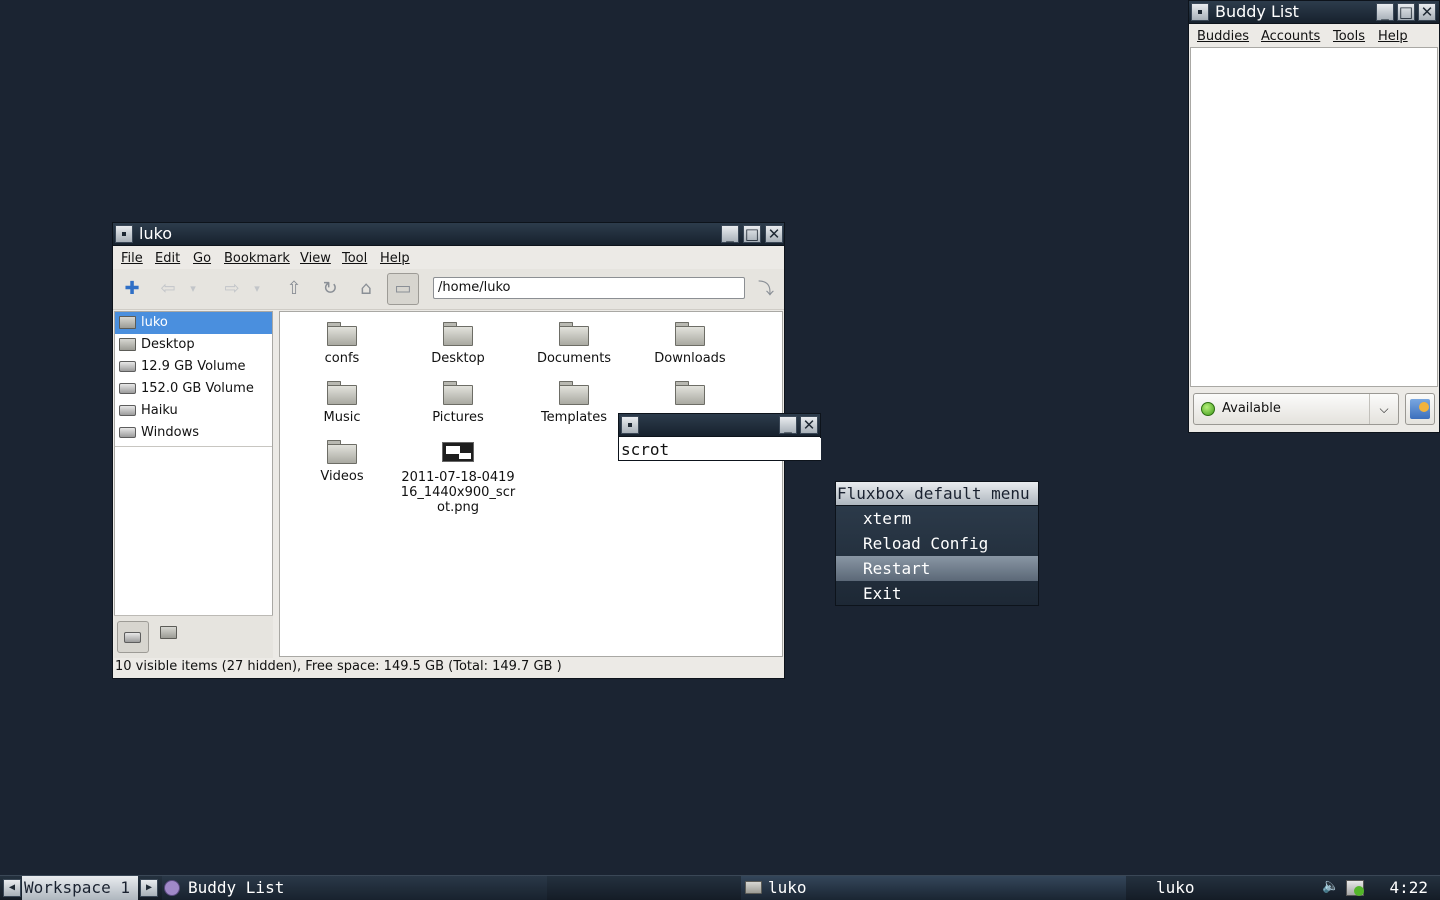  Describe the element at coordinates (1355, 888) in the screenshot. I see `network-icon` at that location.